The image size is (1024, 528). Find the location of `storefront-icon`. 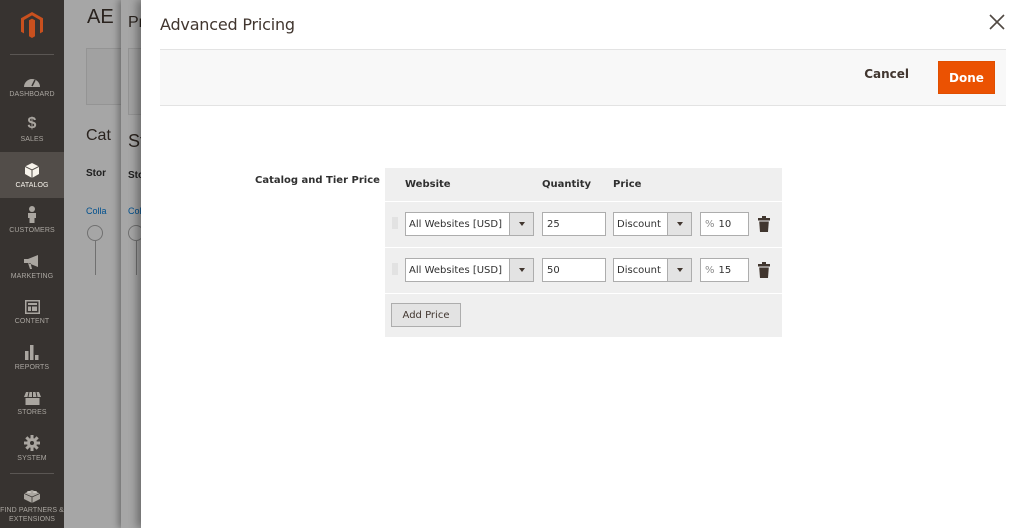

storefront-icon is located at coordinates (32, 396).